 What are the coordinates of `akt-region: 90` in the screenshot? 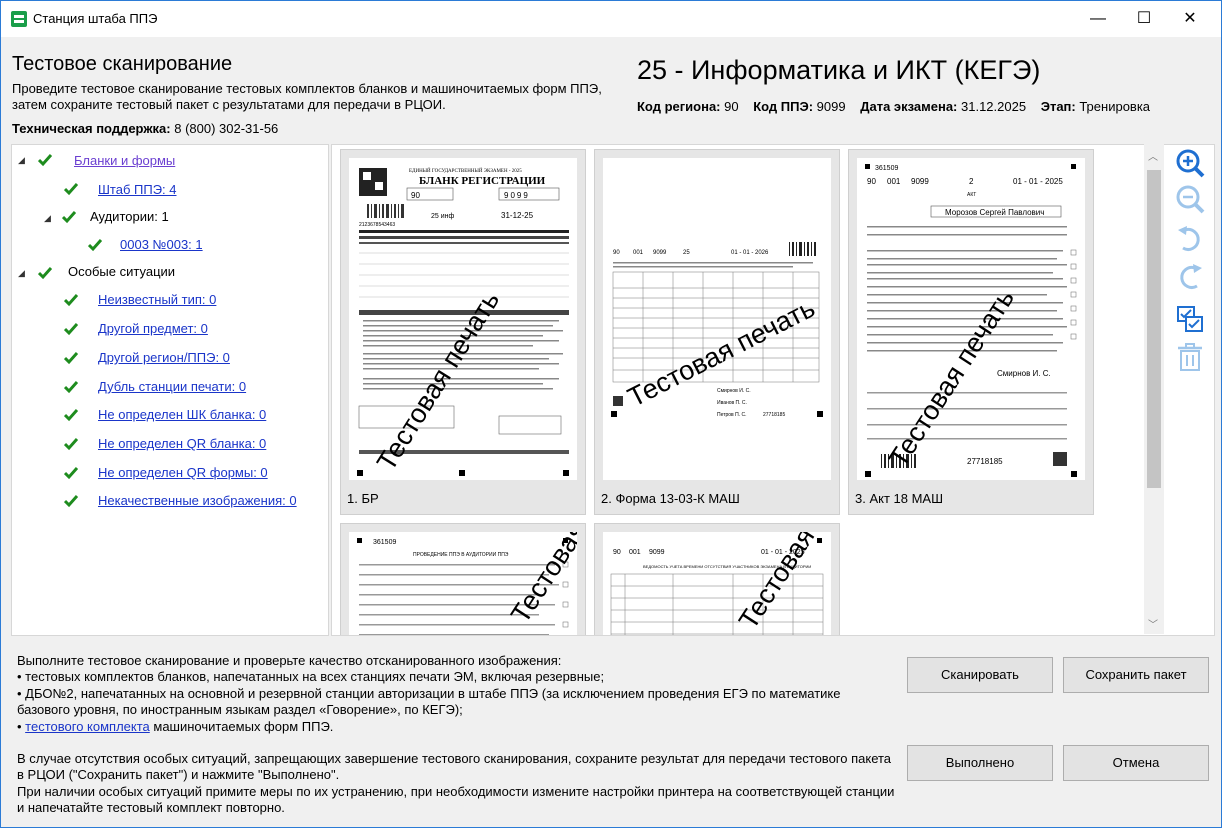 It's located at (871, 181).